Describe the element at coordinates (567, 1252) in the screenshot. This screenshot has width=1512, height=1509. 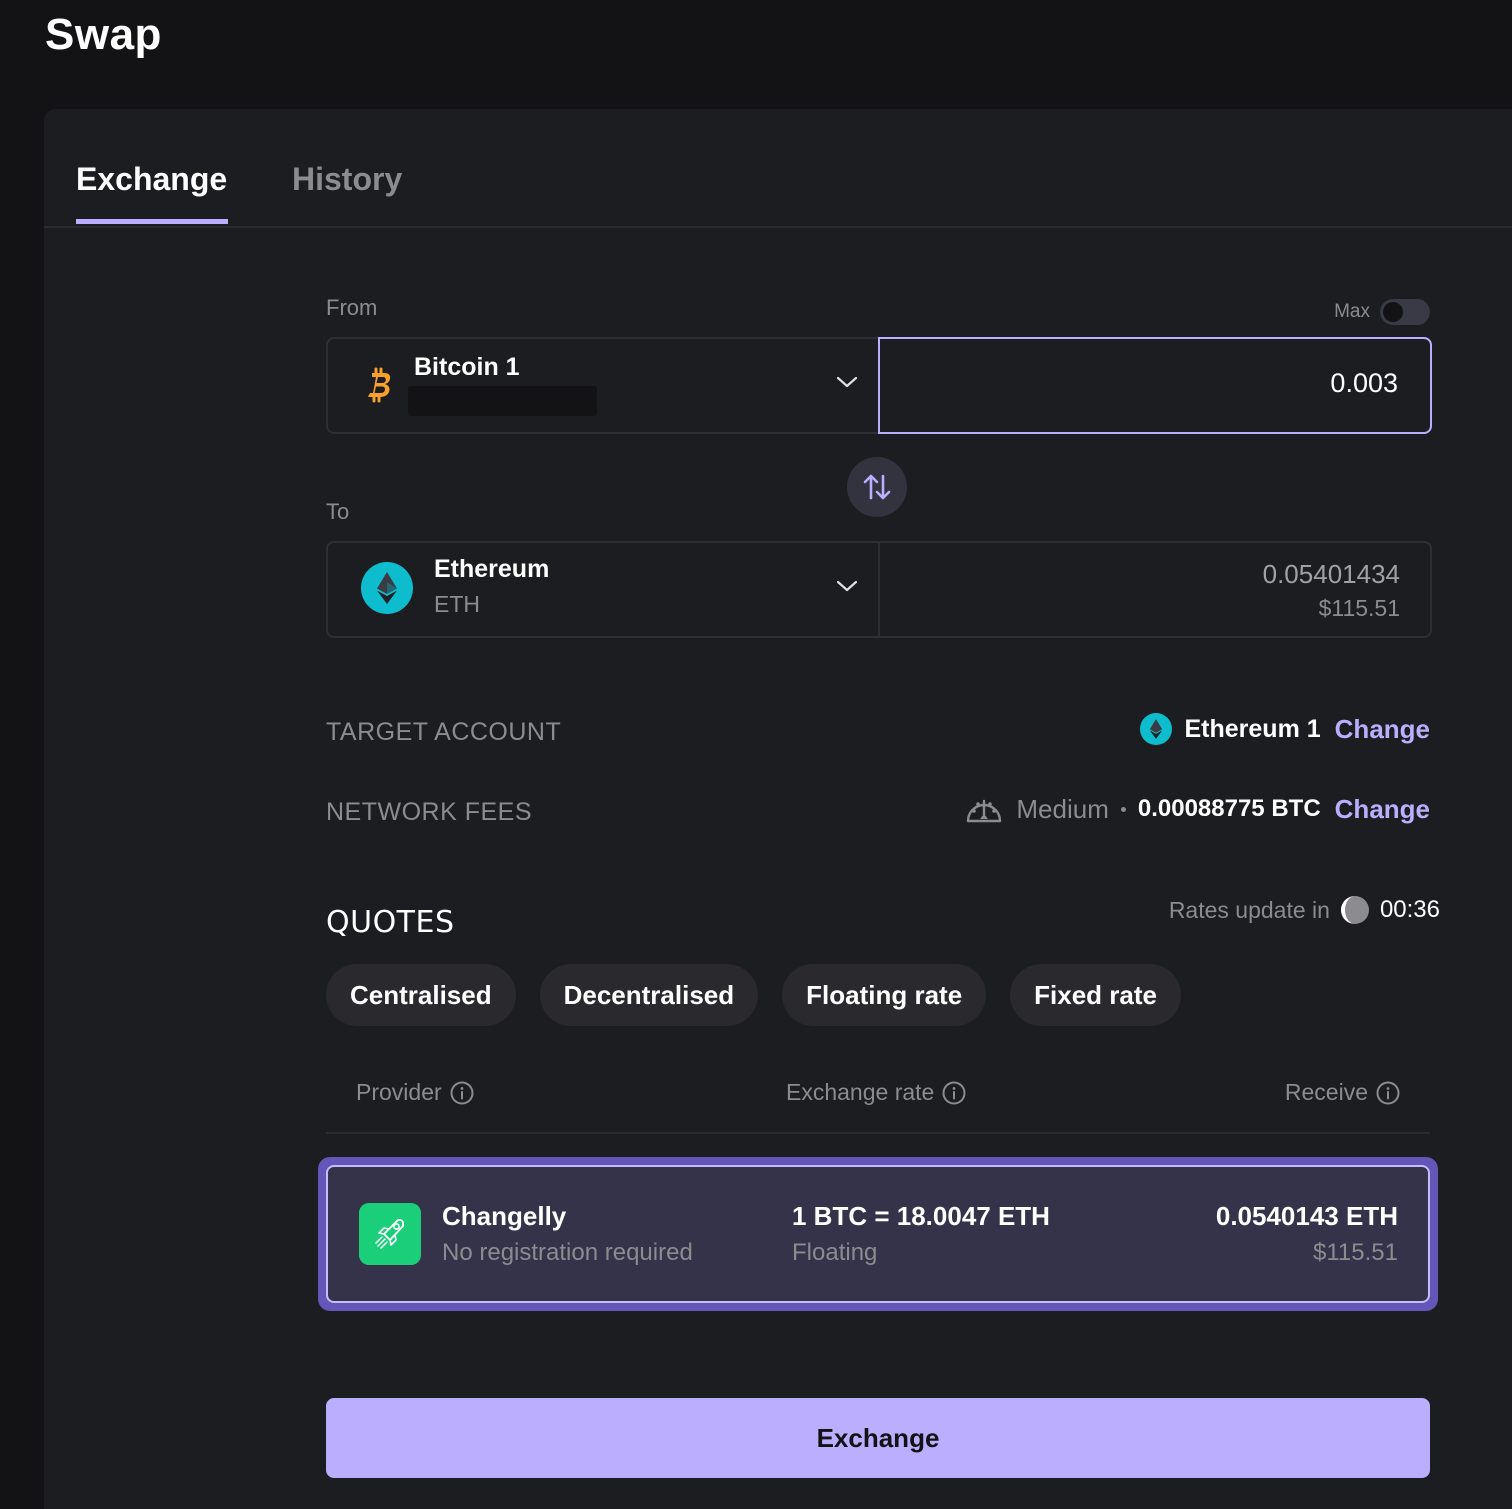
I see `provider-note: No registration required` at that location.